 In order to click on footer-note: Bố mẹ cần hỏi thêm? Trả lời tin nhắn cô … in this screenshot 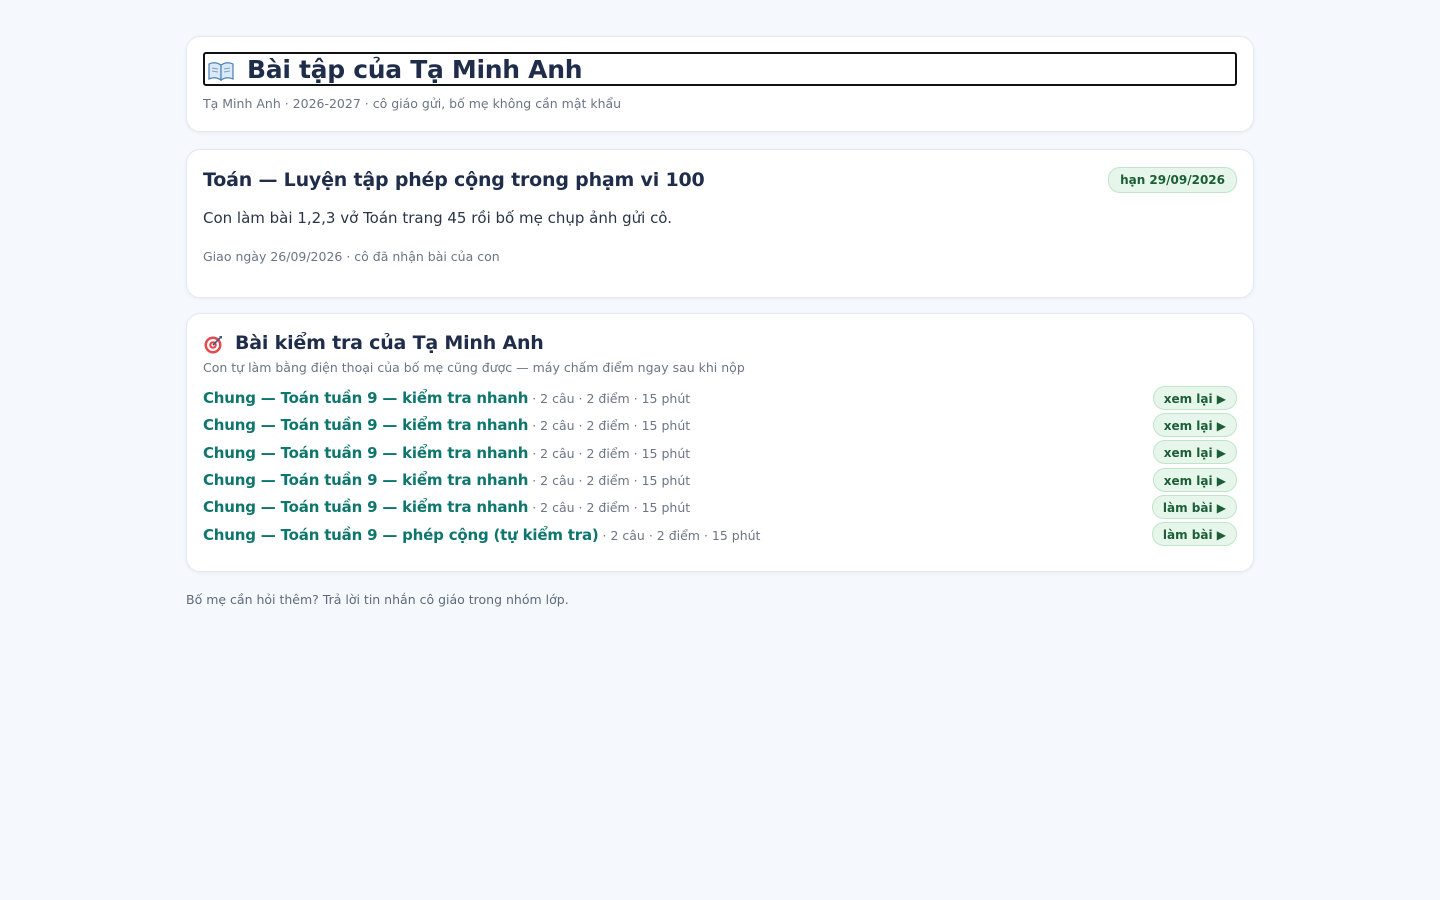, I will do `click(377, 599)`.